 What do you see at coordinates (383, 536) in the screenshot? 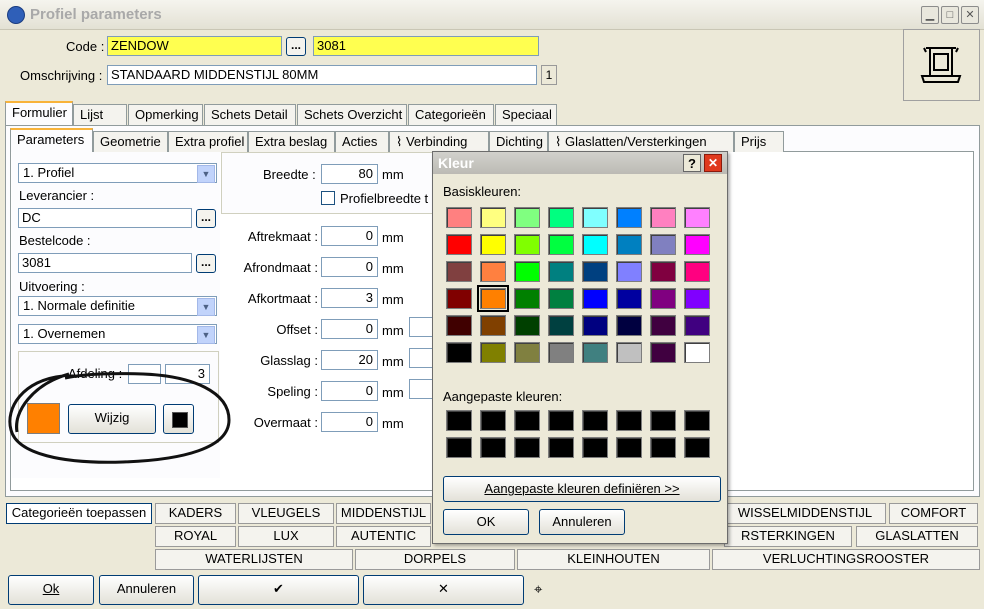
I see `category-button: AUTENTIC` at bounding box center [383, 536].